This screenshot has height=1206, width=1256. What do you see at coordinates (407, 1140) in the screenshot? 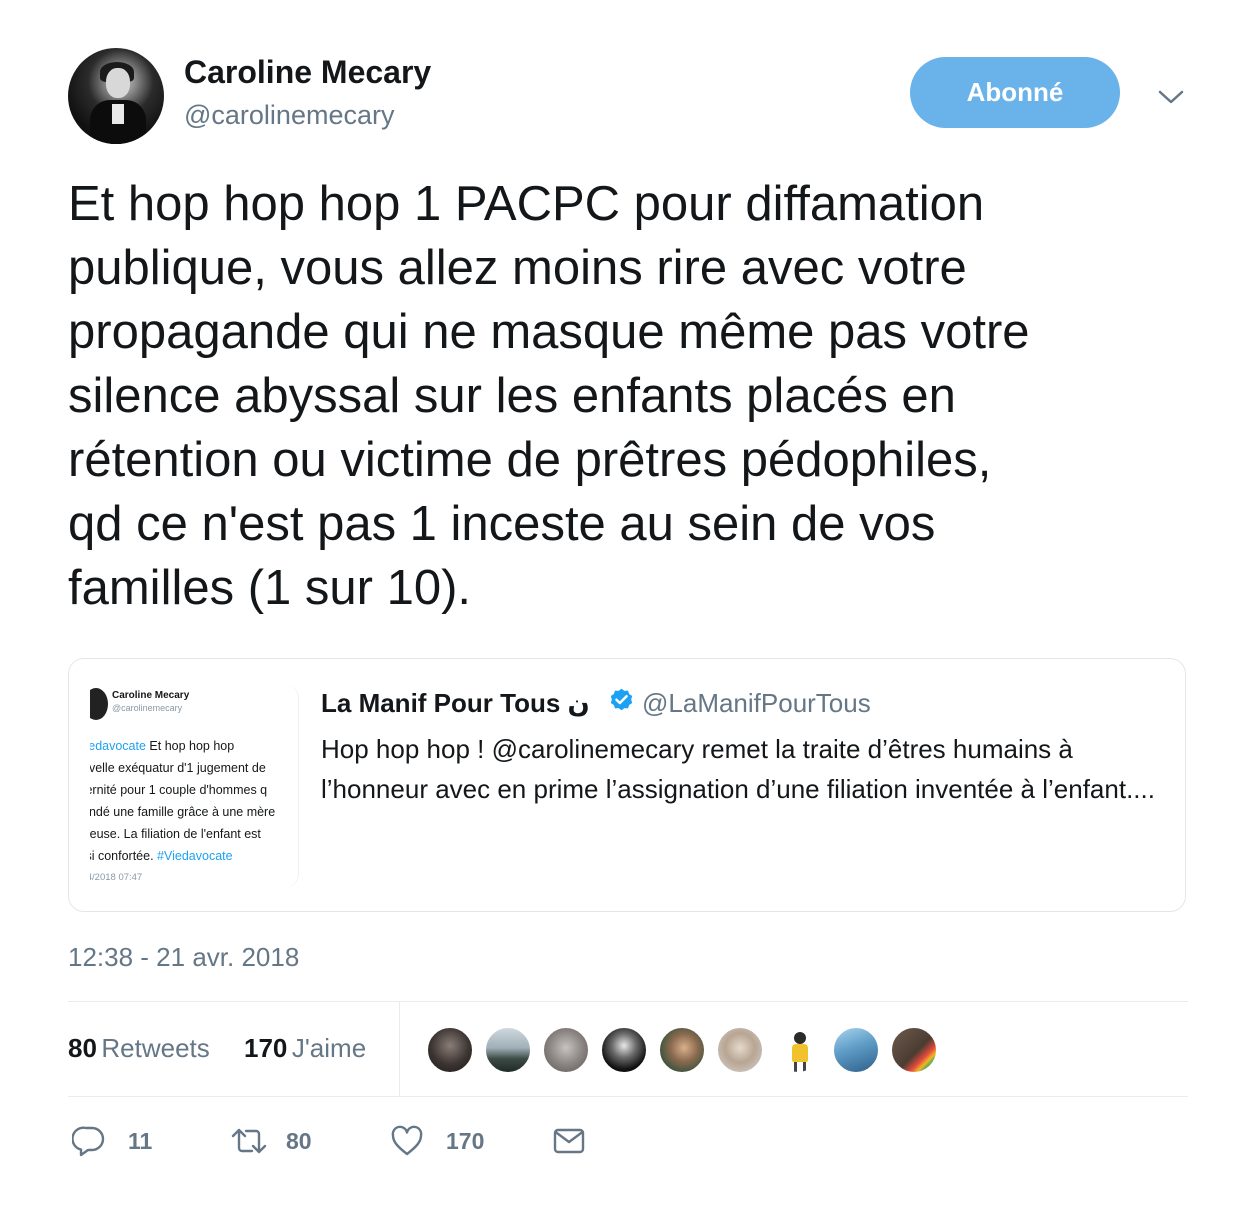
I see `heart-icon` at bounding box center [407, 1140].